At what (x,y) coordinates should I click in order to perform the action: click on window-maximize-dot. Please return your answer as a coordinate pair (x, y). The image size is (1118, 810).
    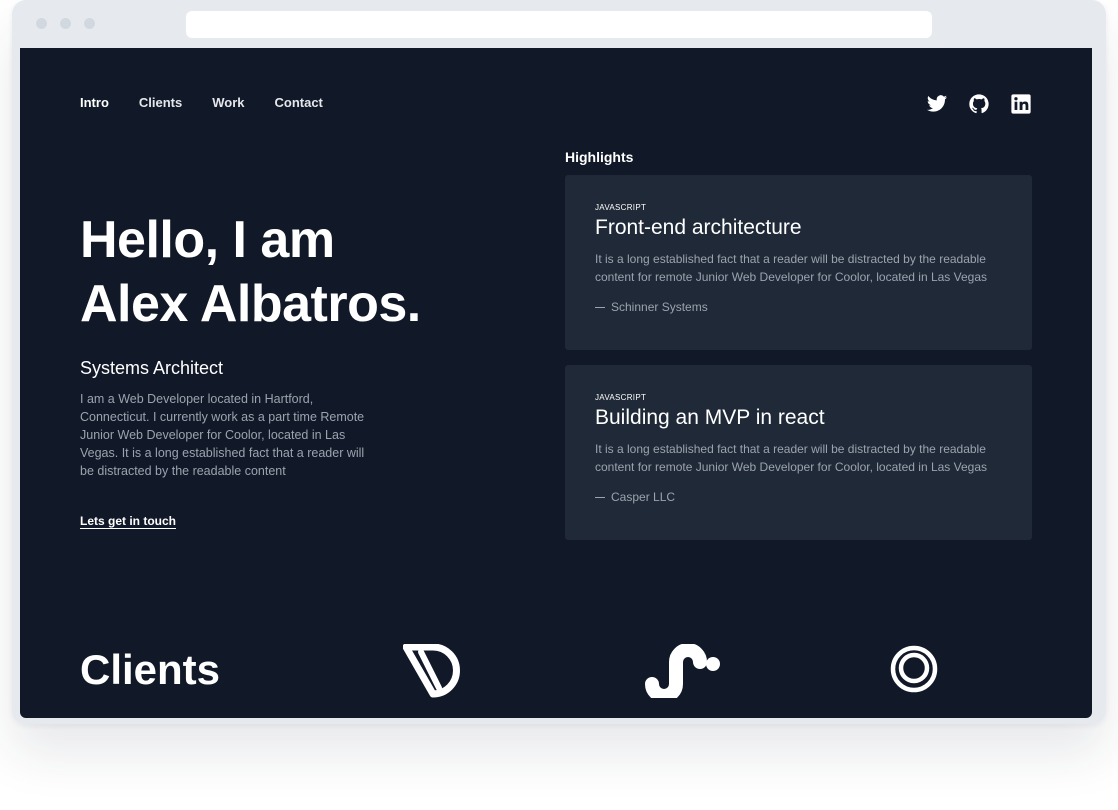
    Looking at the image, I should click on (89, 23).